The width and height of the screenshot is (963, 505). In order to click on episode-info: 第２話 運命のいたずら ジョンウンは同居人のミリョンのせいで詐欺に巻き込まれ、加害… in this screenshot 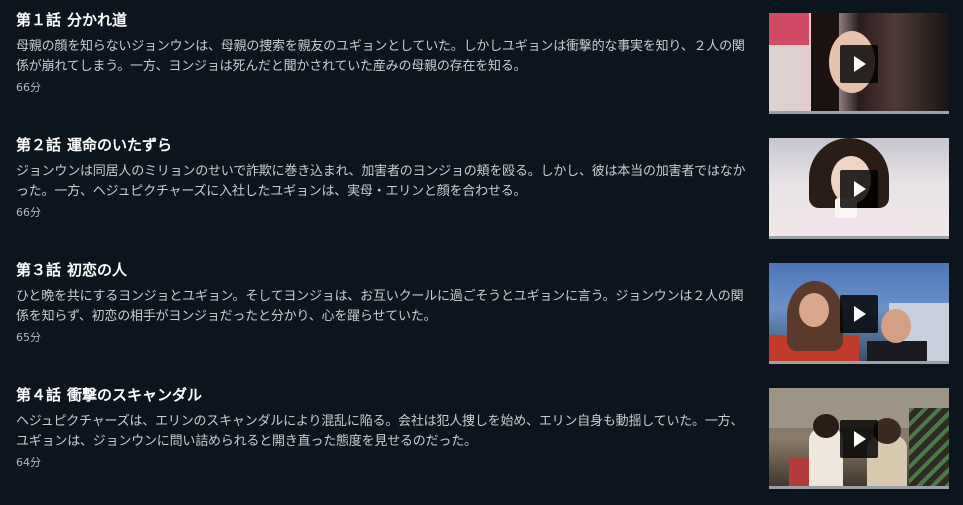, I will do `click(383, 178)`.